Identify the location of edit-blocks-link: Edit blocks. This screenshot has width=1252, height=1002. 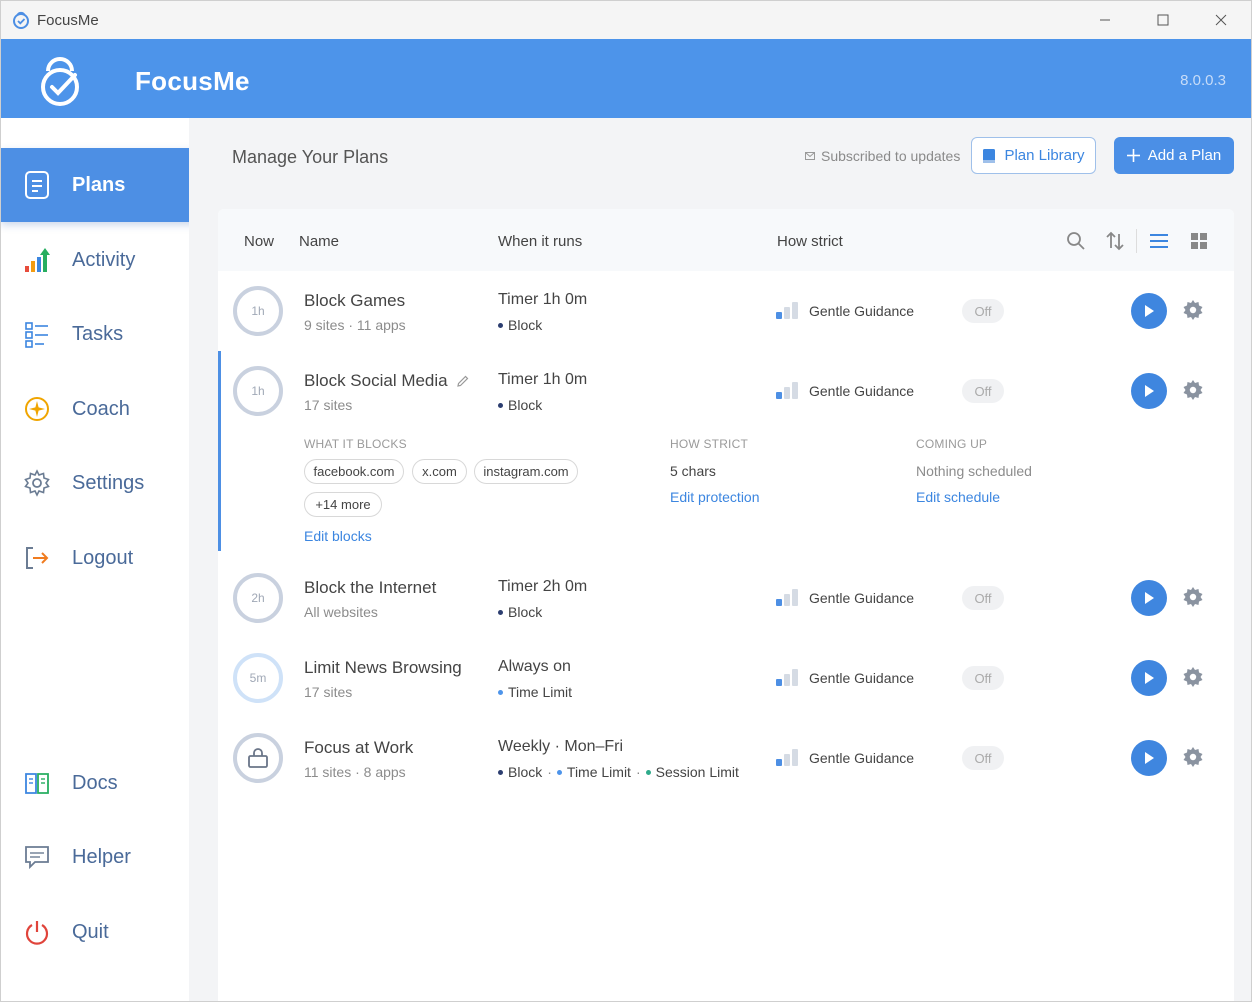
(338, 536).